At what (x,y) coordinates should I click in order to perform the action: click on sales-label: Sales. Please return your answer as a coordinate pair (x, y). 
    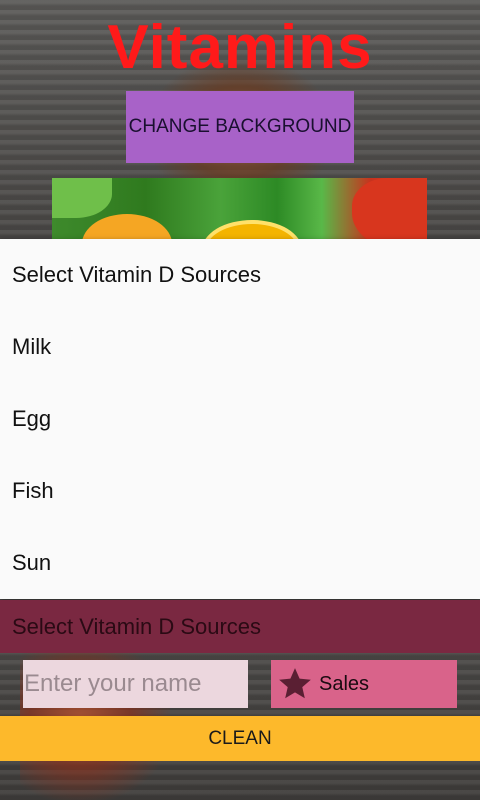
    Looking at the image, I should click on (344, 683).